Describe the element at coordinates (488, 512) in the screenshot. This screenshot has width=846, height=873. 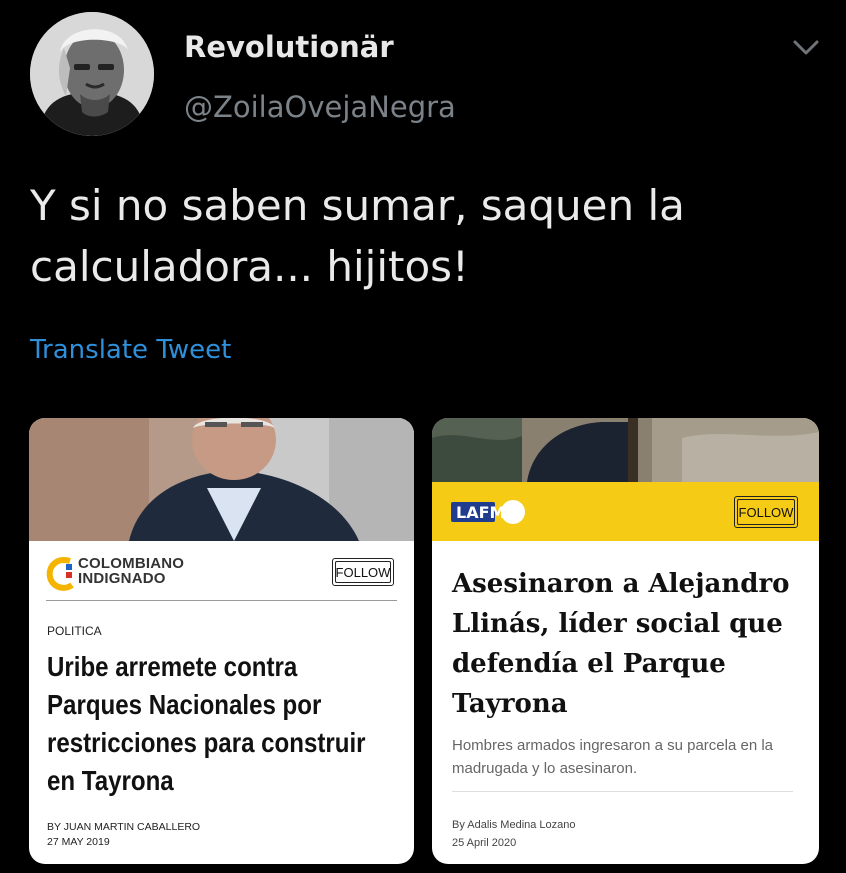
I see `lafm-logo: LAFM.` at that location.